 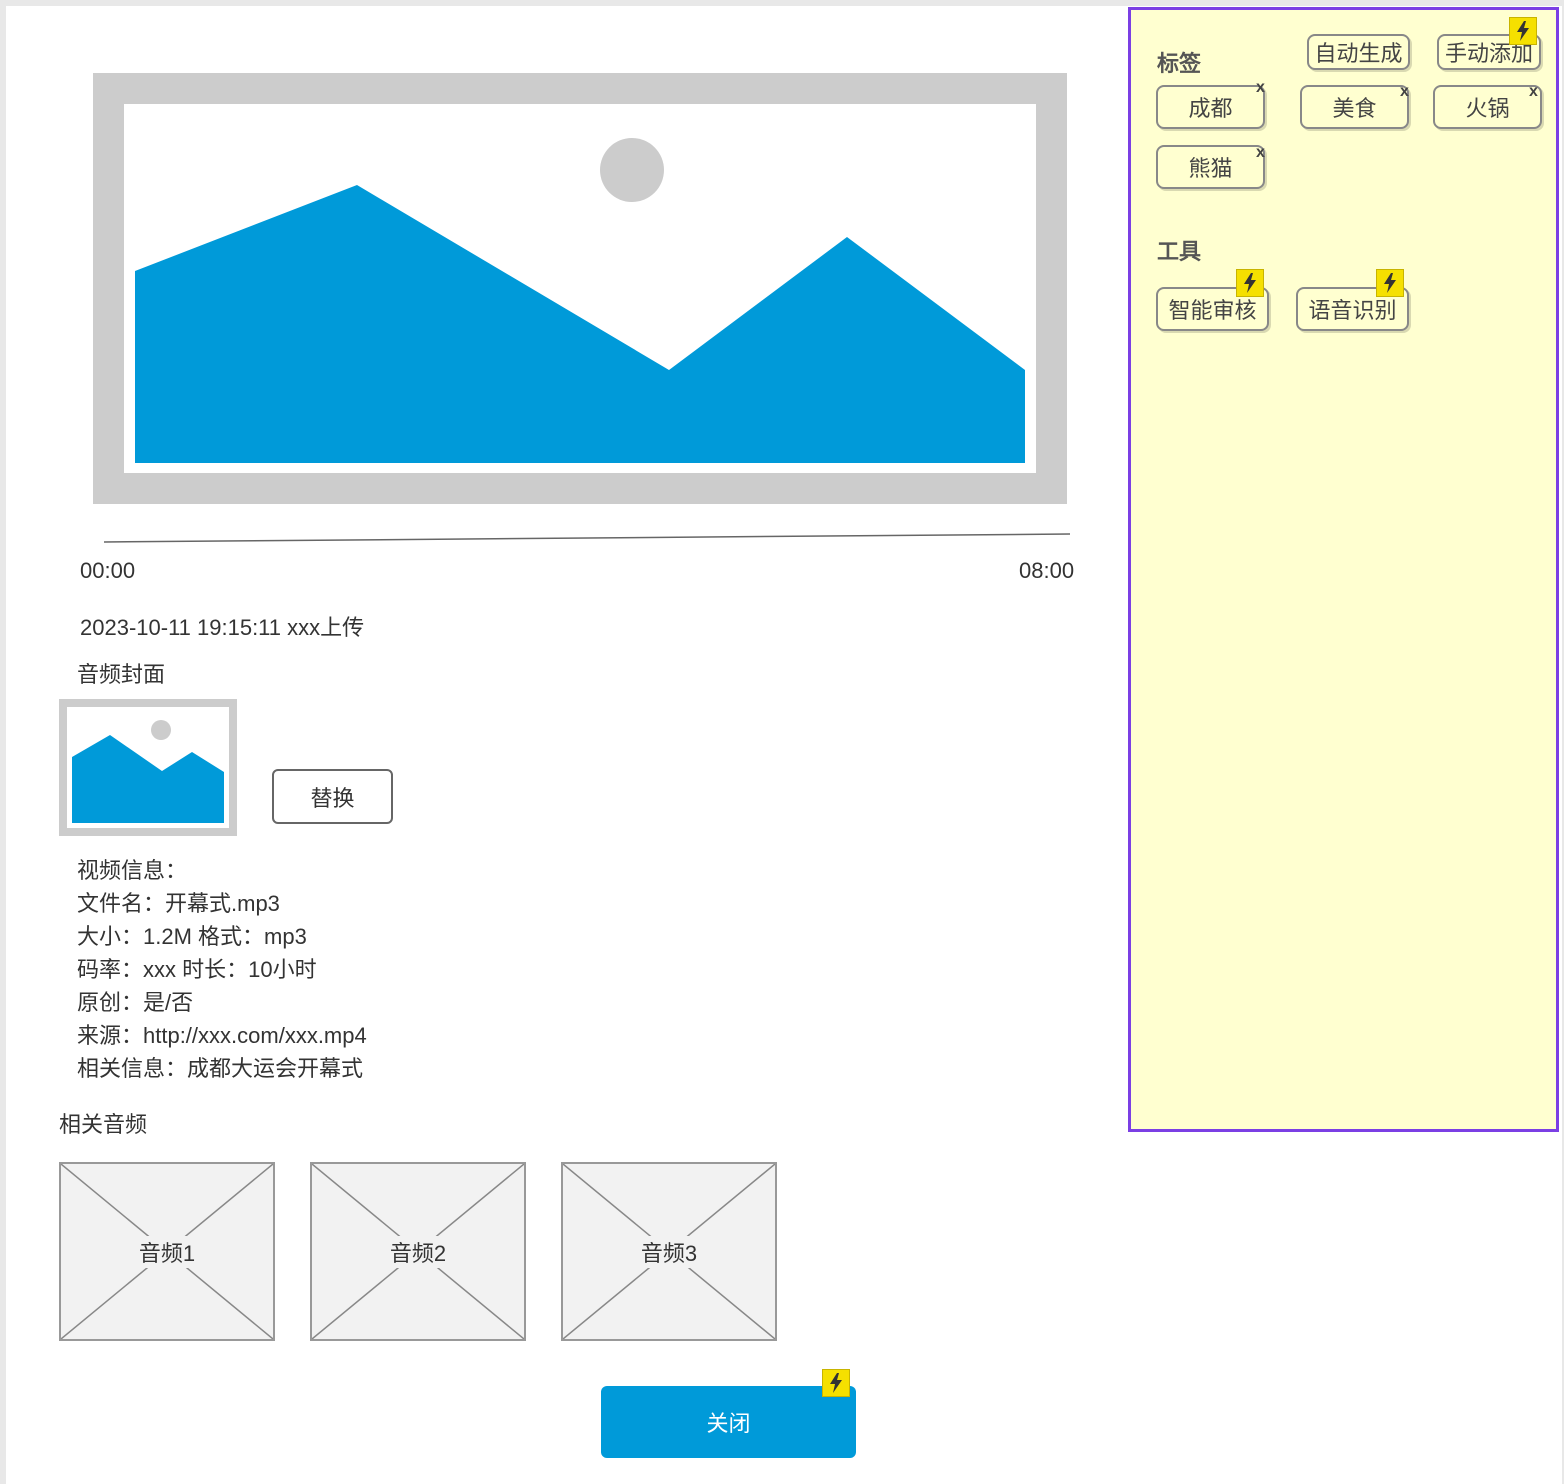 What do you see at coordinates (197, 969) in the screenshot?
I see `info-bitrate-duration: 码率：xxx 时长：10小时` at bounding box center [197, 969].